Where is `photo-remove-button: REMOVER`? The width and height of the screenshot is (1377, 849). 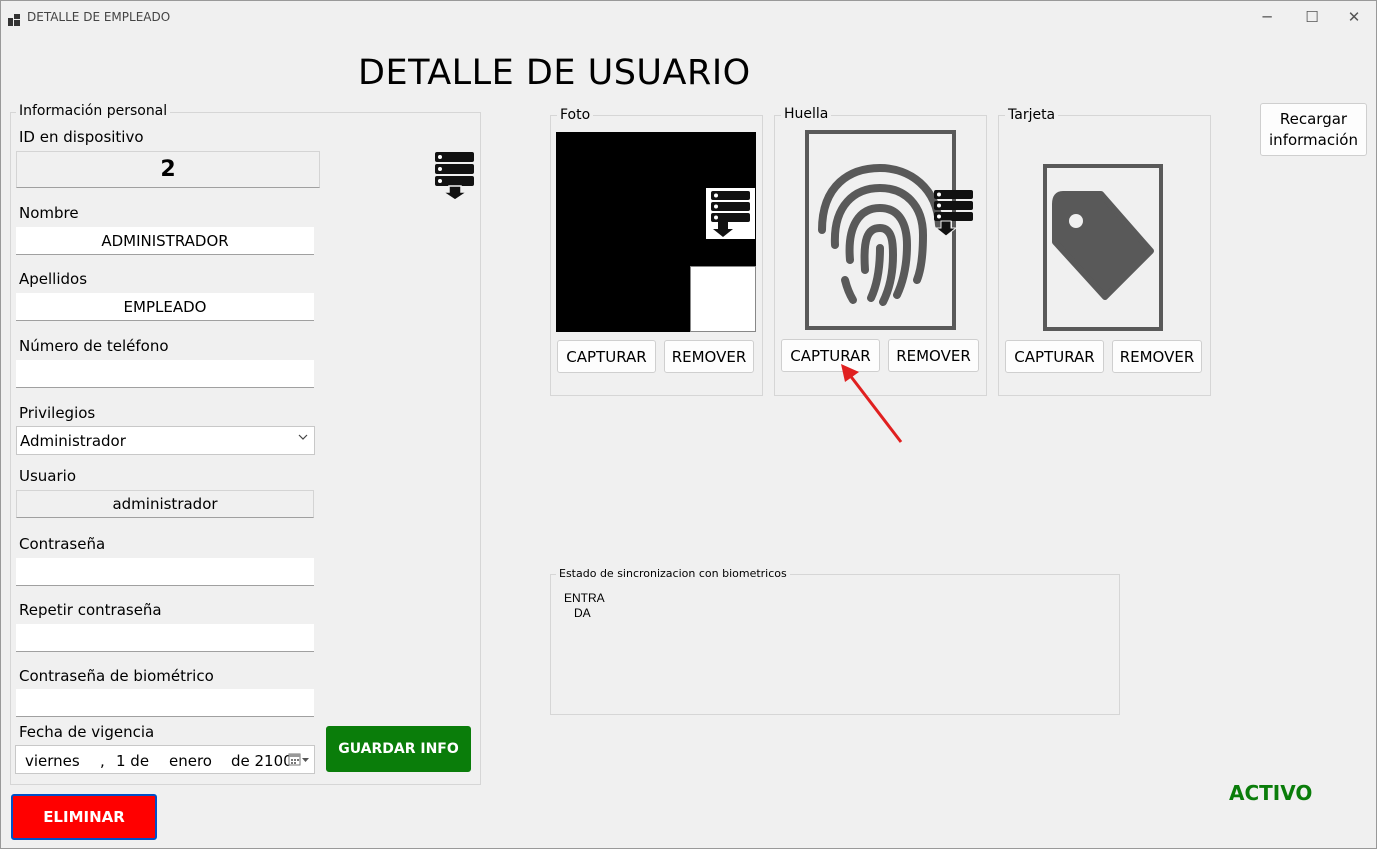 photo-remove-button: REMOVER is located at coordinates (709, 356).